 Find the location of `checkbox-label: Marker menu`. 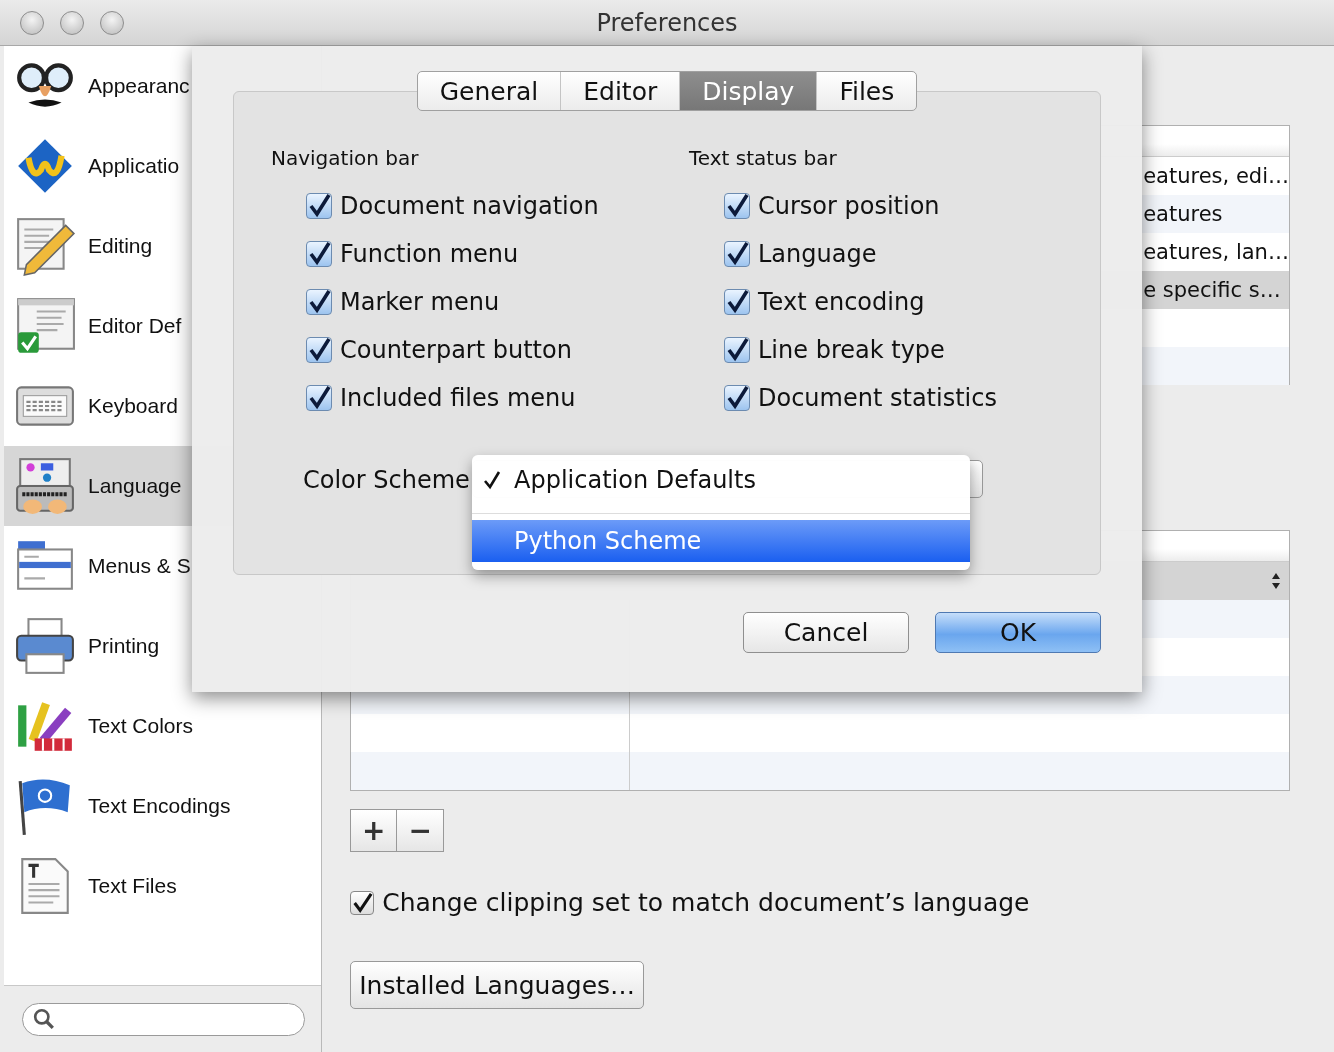

checkbox-label: Marker menu is located at coordinates (420, 302).